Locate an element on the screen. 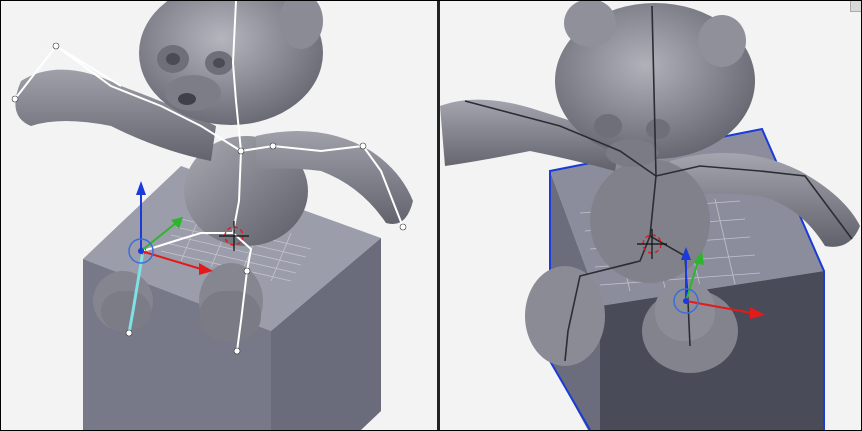  corner-split-widget-icon is located at coordinates (855, 6).